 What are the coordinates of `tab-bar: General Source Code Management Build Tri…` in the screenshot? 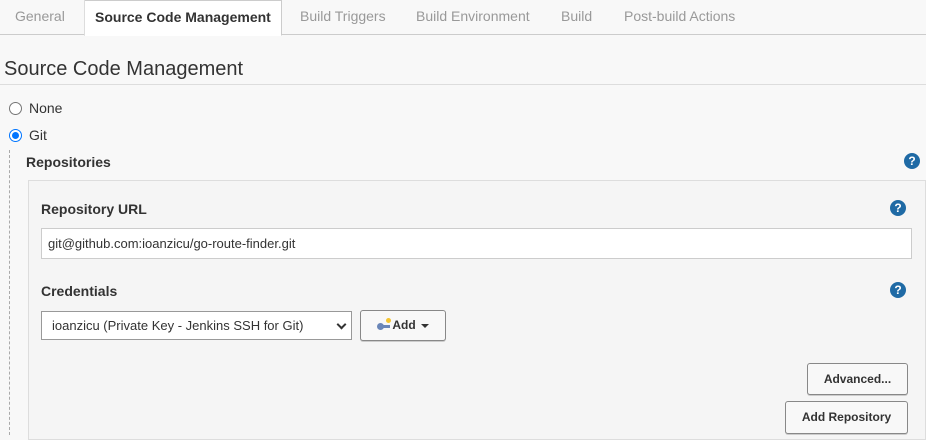 It's located at (463, 18).